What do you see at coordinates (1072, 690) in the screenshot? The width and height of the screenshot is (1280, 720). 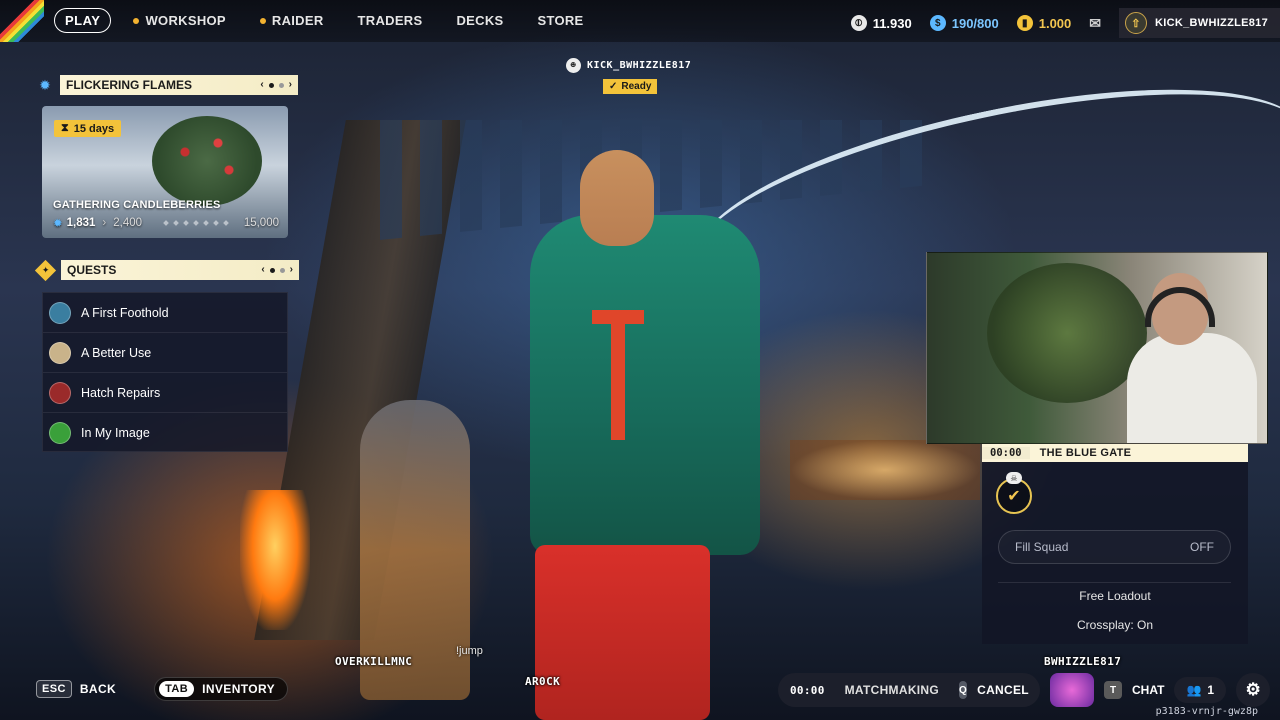 I see `player-avatar` at bounding box center [1072, 690].